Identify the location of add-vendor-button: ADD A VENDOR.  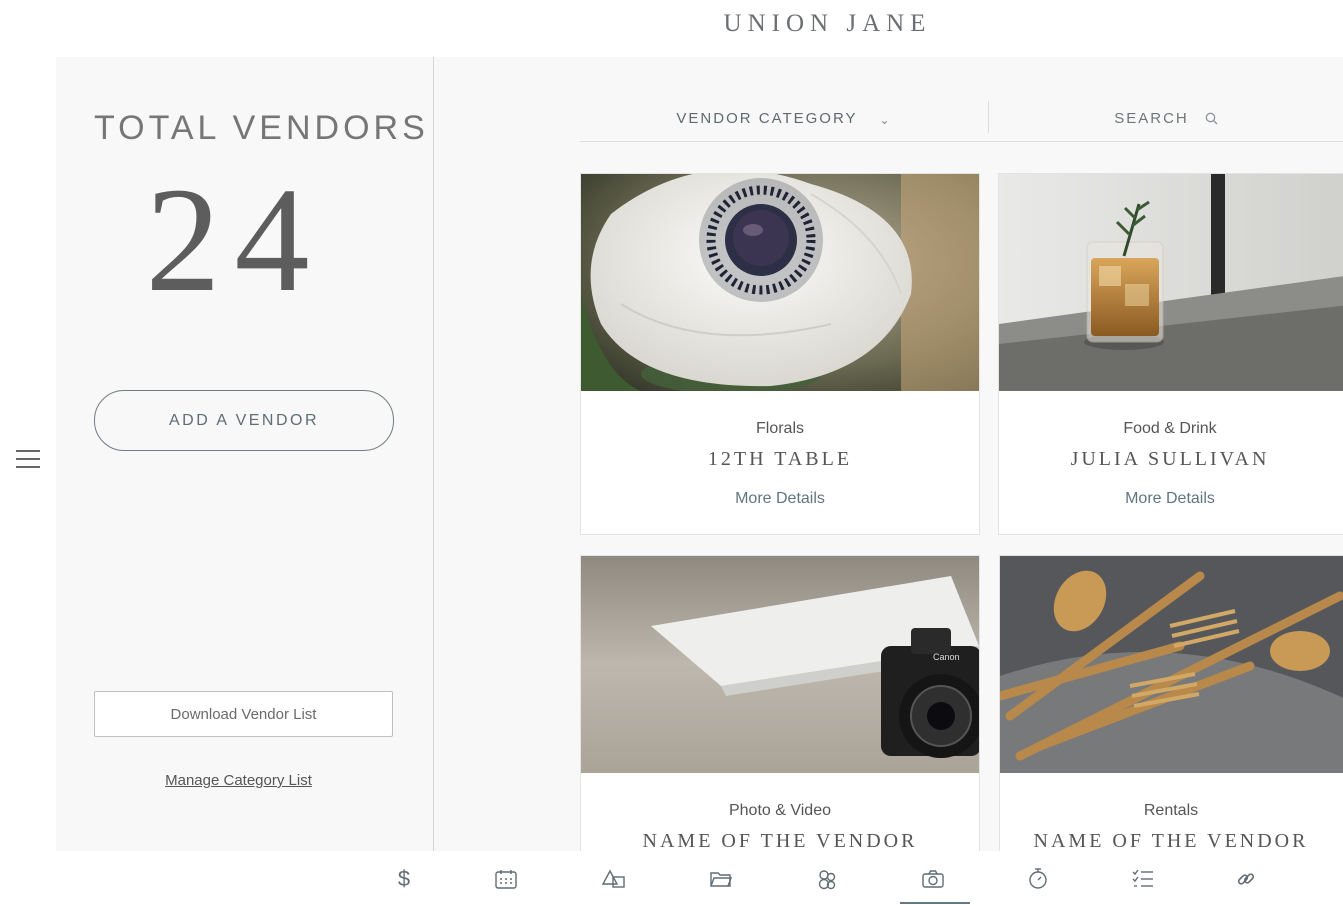
(244, 420).